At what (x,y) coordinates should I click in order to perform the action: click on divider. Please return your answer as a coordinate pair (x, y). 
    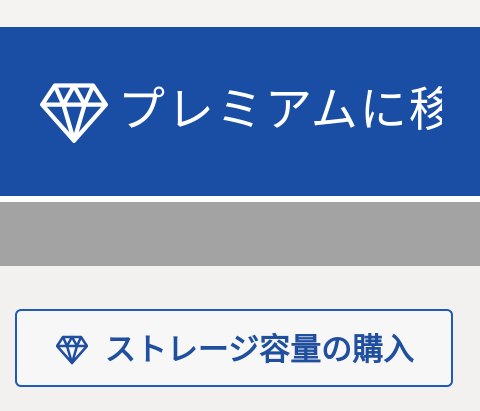
    Looking at the image, I should click on (240, 271).